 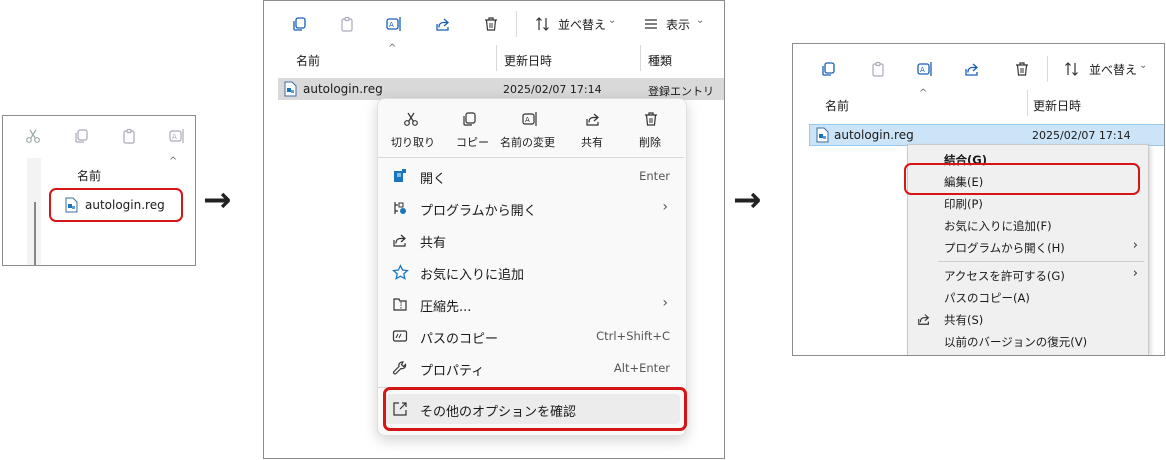 I want to click on quick-action-copy: コピー, so click(x=469, y=130).